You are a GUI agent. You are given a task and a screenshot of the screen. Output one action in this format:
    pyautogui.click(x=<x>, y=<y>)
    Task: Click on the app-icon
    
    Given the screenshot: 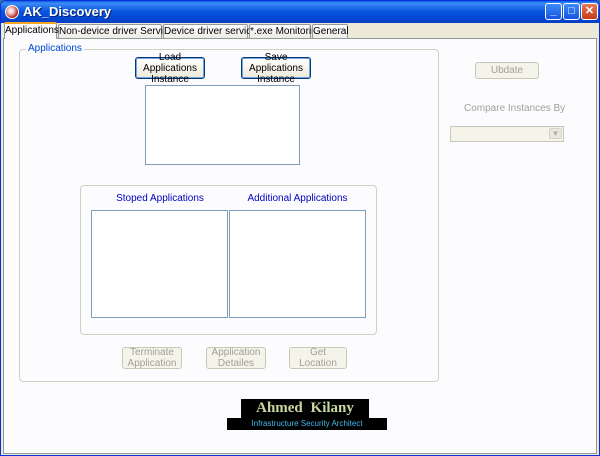 What is the action you would take?
    pyautogui.click(x=12, y=12)
    